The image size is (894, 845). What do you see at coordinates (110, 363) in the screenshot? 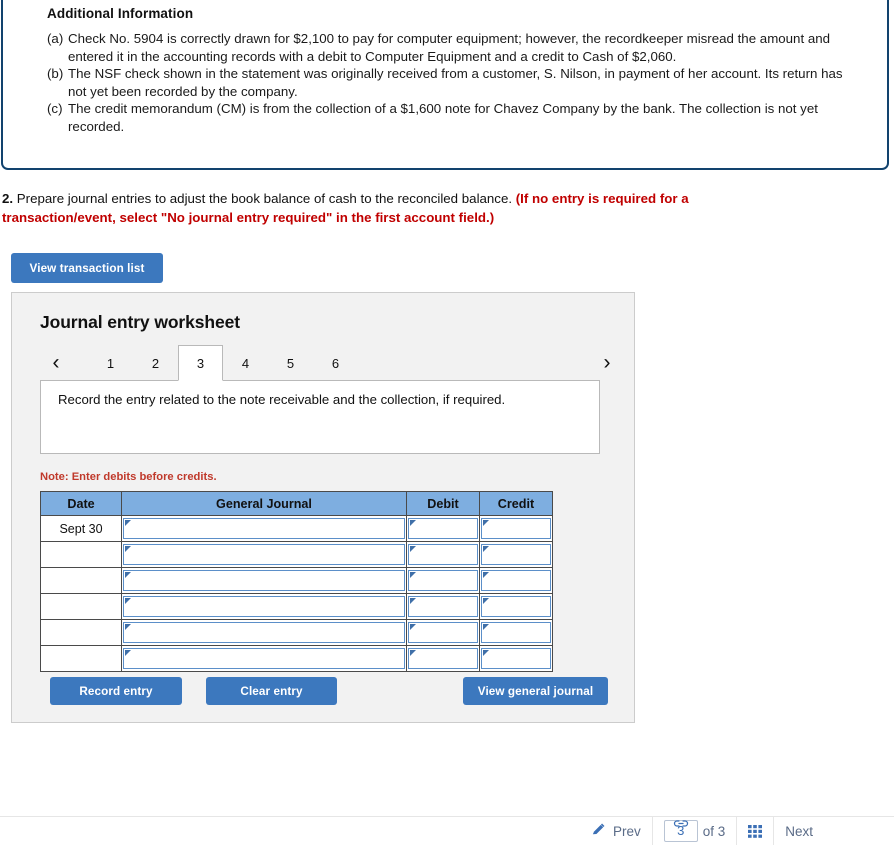
I see `worksheet-tab-1: 1` at bounding box center [110, 363].